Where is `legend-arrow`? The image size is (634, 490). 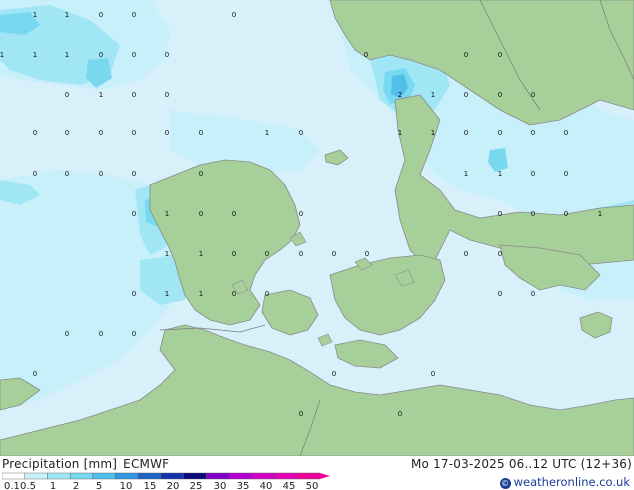 legend-arrow is located at coordinates (325, 476).